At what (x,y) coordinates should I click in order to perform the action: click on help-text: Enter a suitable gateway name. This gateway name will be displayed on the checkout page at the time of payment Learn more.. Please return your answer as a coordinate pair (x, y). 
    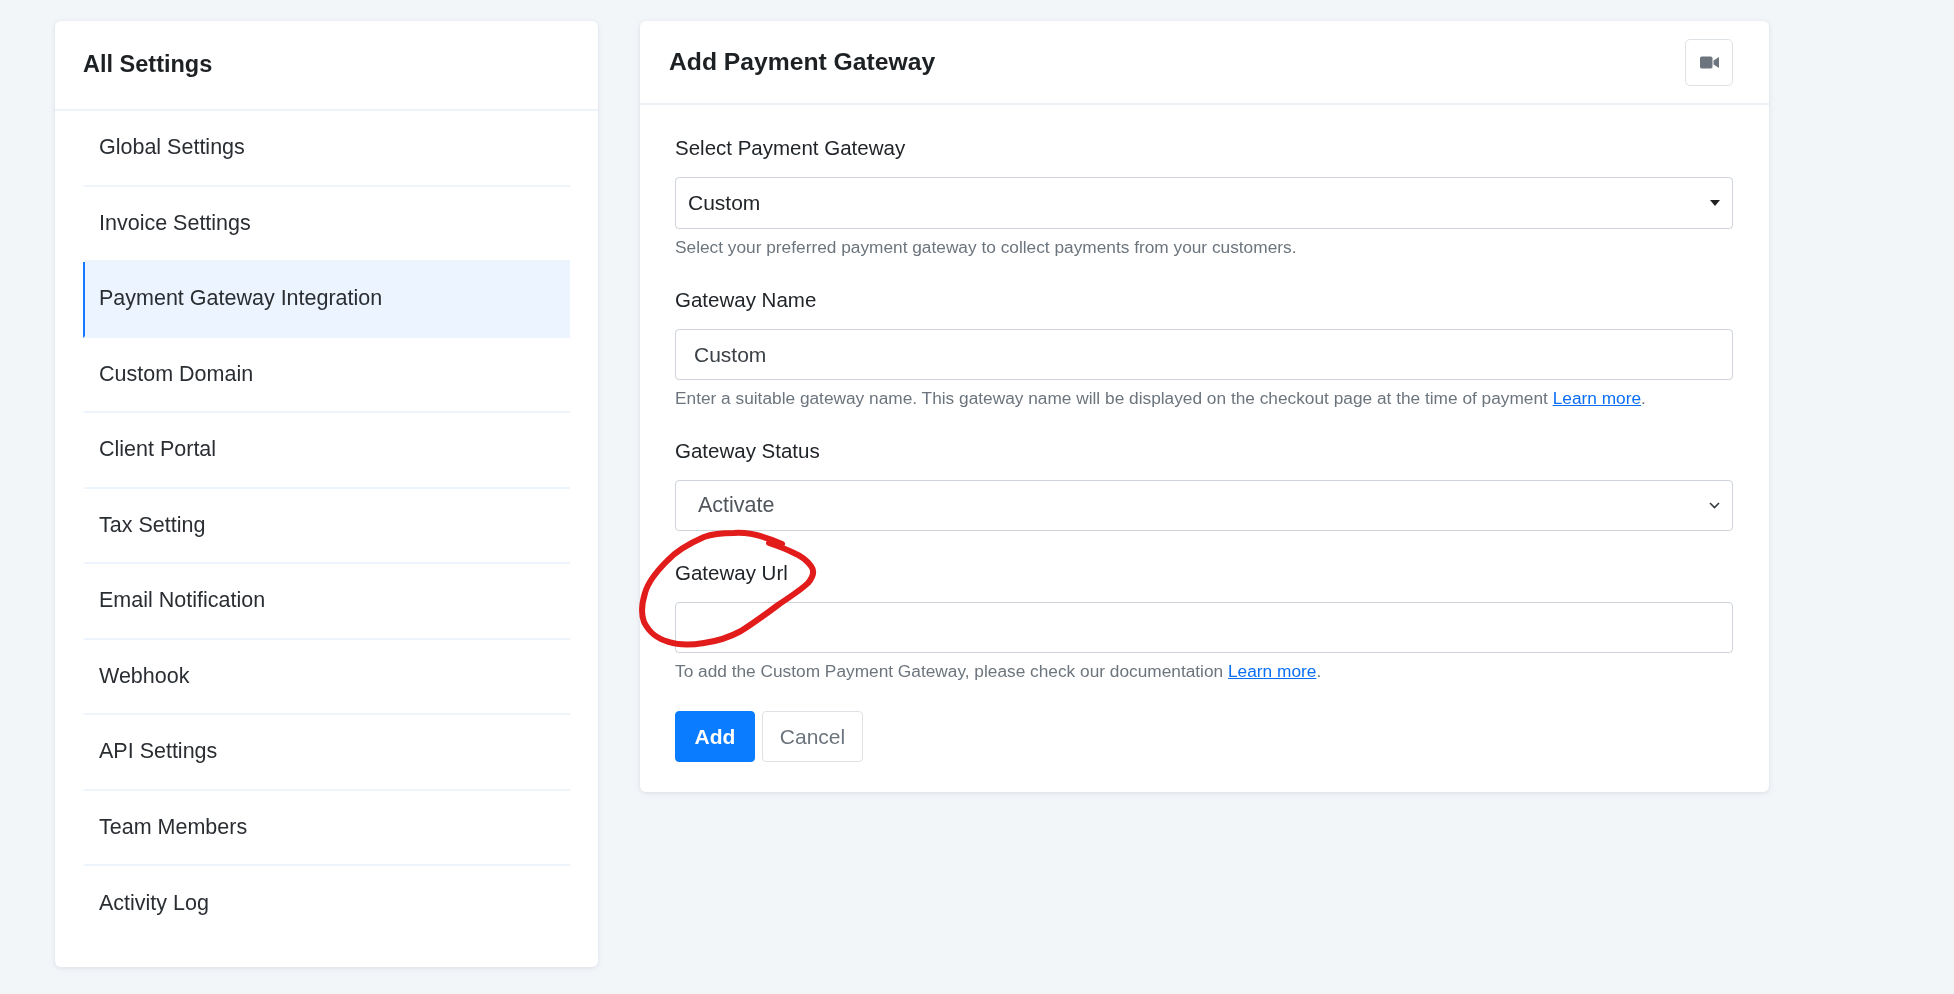
    Looking at the image, I should click on (1161, 398).